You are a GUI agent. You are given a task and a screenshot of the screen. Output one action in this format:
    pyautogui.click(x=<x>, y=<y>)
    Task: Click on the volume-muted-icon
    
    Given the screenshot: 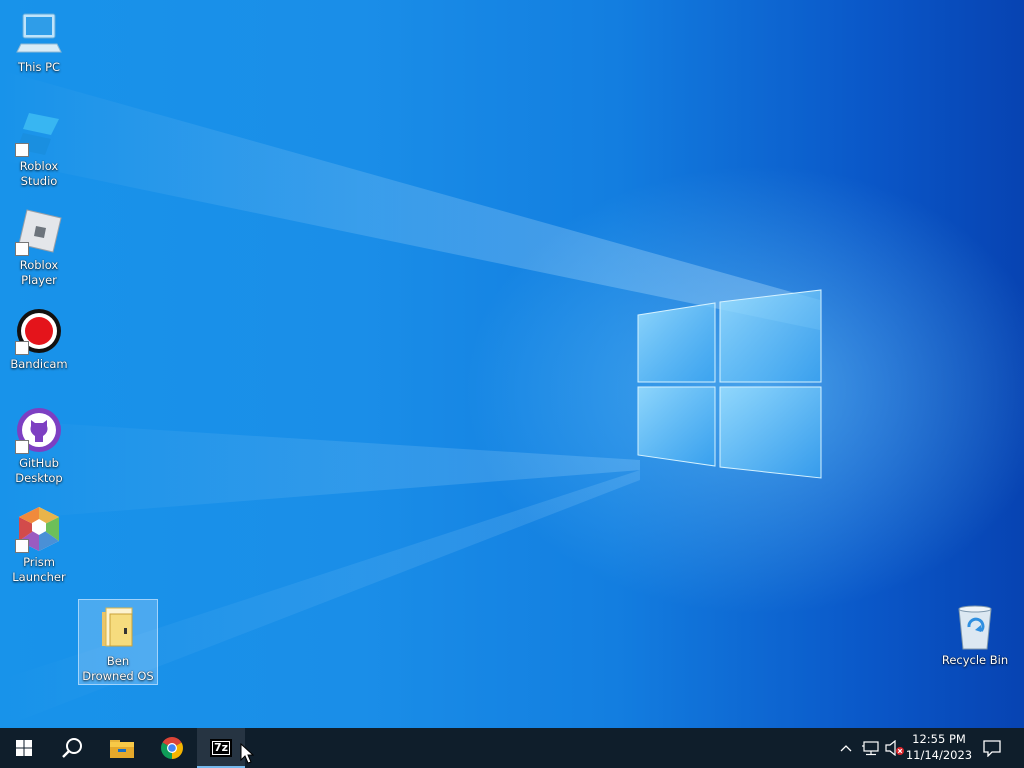 What is the action you would take?
    pyautogui.click(x=894, y=748)
    